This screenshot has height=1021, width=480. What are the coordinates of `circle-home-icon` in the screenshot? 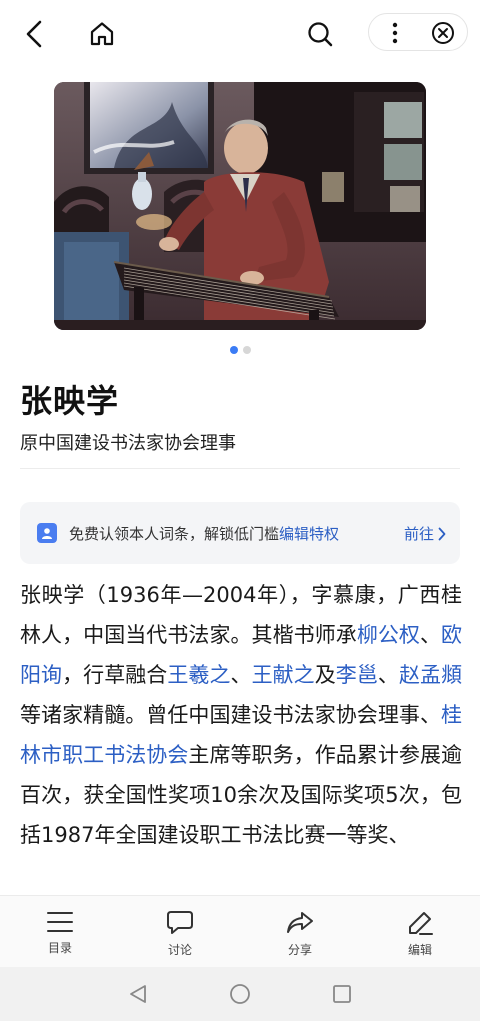 It's located at (240, 994).